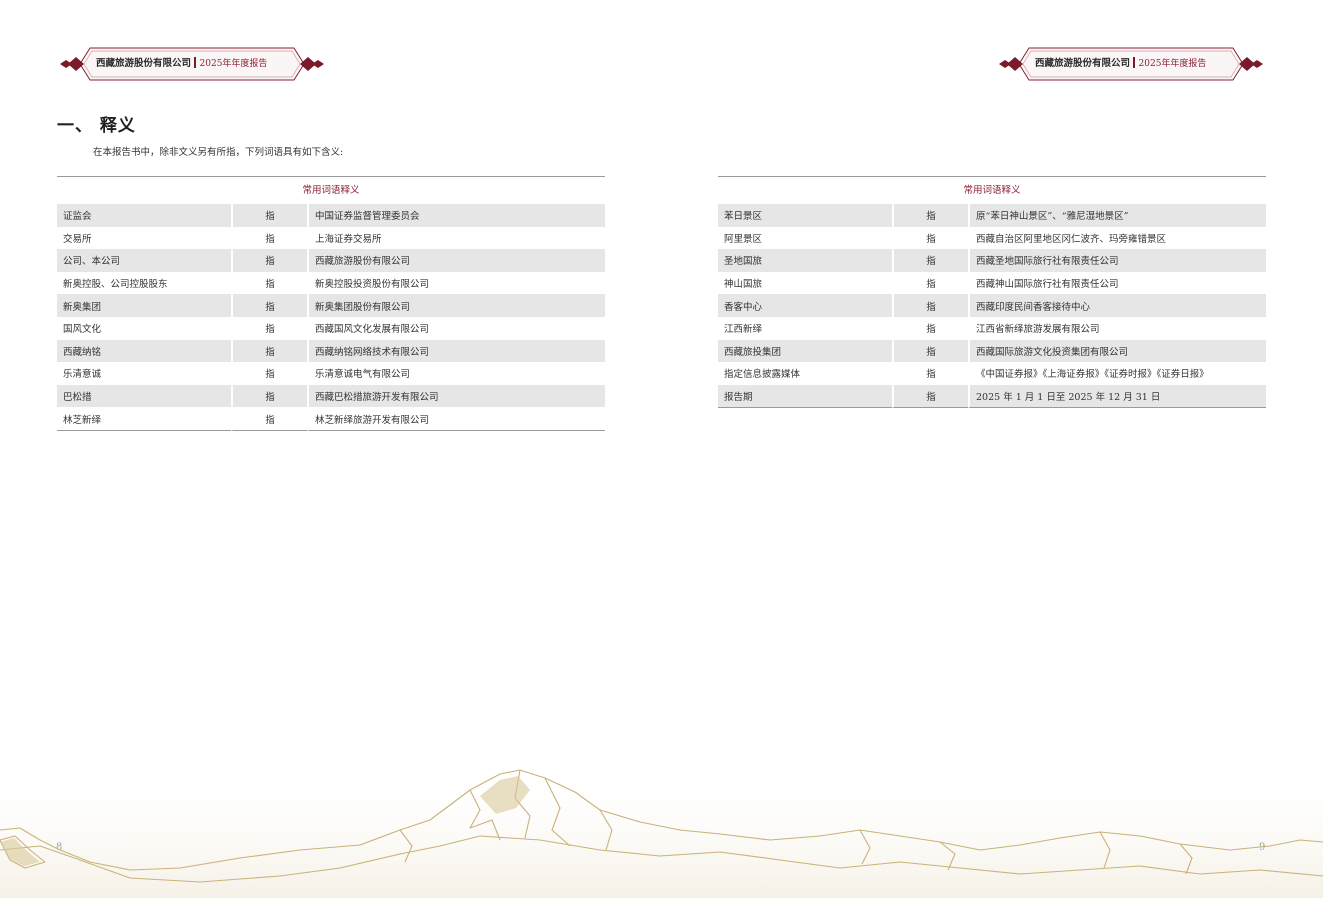 This screenshot has height=898, width=1323. I want to click on meaning-cell: 西藏国际旅游文化投资集团有限公司, so click(1117, 351).